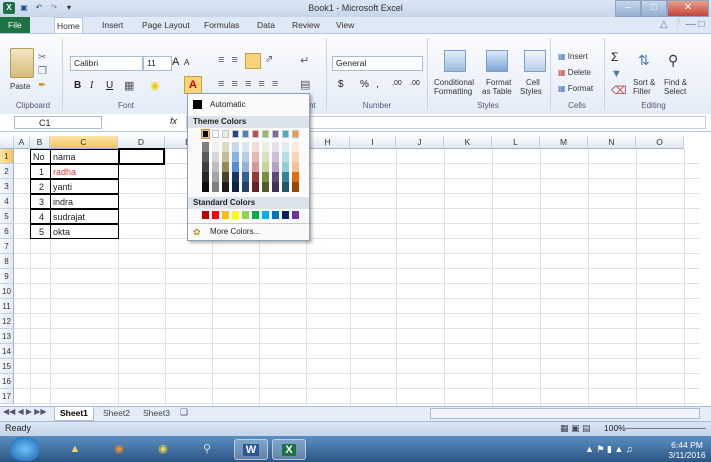  What do you see at coordinates (84, 201) in the screenshot?
I see `cell-b4: indra` at bounding box center [84, 201].